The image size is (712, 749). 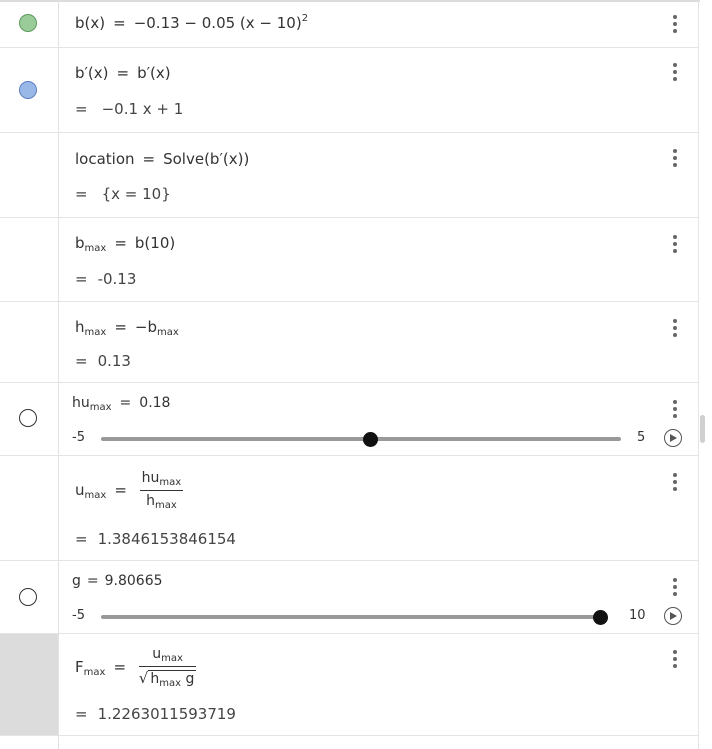 What do you see at coordinates (155, 714) in the screenshot?
I see `output-Fmax: = 1.2263011593719` at bounding box center [155, 714].